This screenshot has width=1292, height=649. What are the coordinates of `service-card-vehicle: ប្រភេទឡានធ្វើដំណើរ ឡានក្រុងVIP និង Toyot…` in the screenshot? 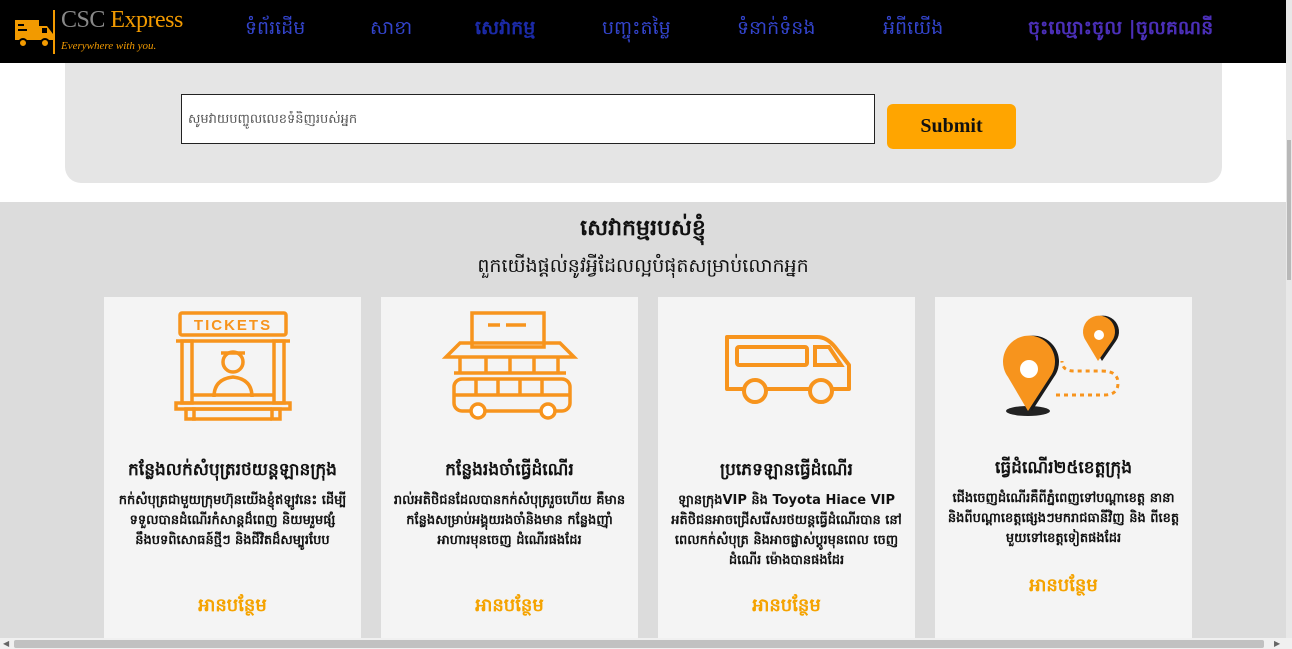 It's located at (786, 467).